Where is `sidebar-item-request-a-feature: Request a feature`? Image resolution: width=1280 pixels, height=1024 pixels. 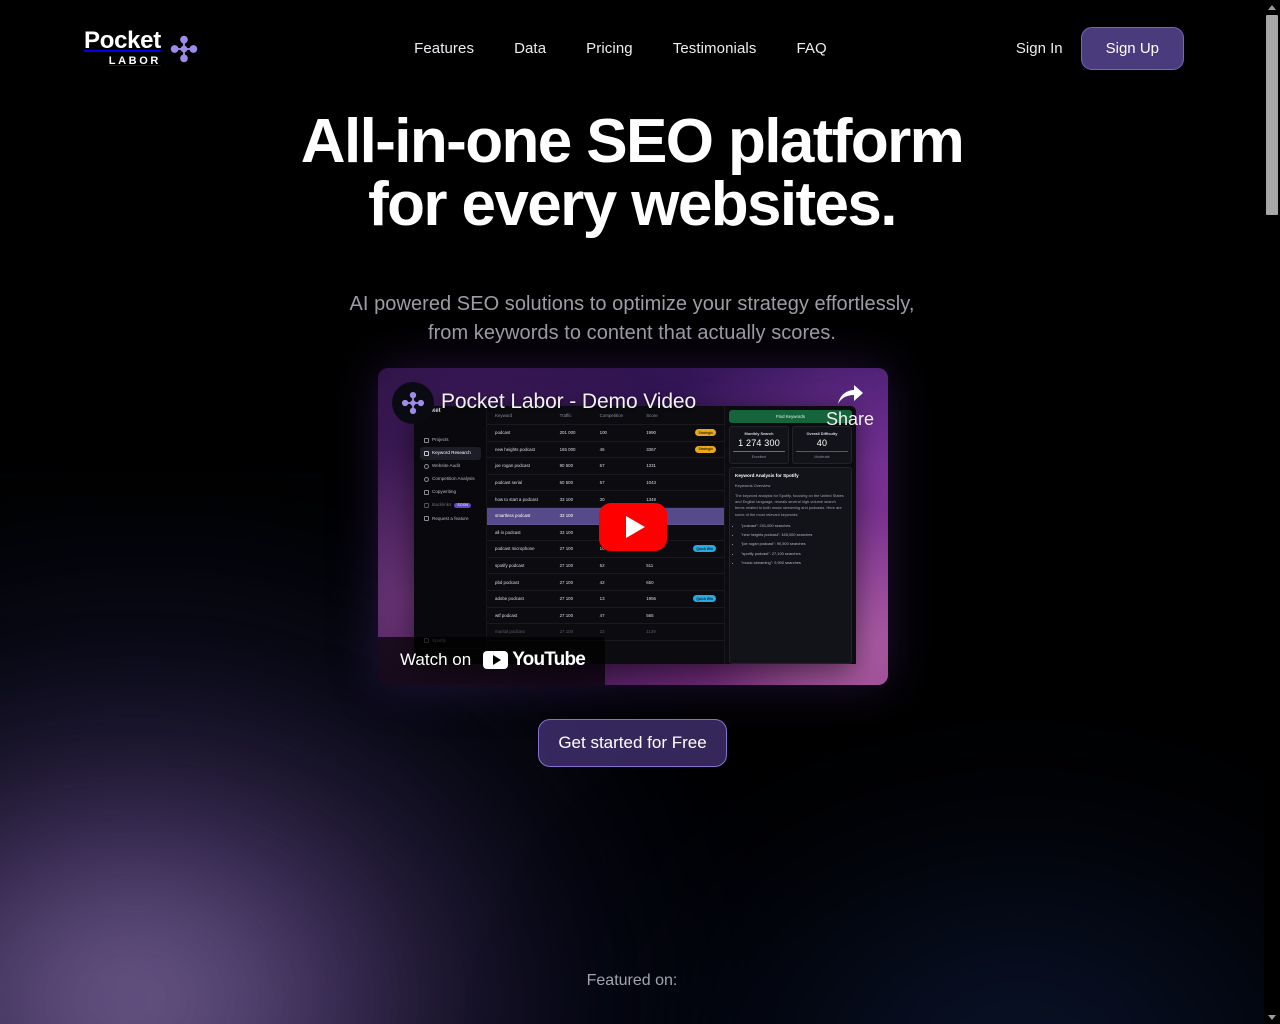 sidebar-item-request-a-feature: Request a feature is located at coordinates (450, 518).